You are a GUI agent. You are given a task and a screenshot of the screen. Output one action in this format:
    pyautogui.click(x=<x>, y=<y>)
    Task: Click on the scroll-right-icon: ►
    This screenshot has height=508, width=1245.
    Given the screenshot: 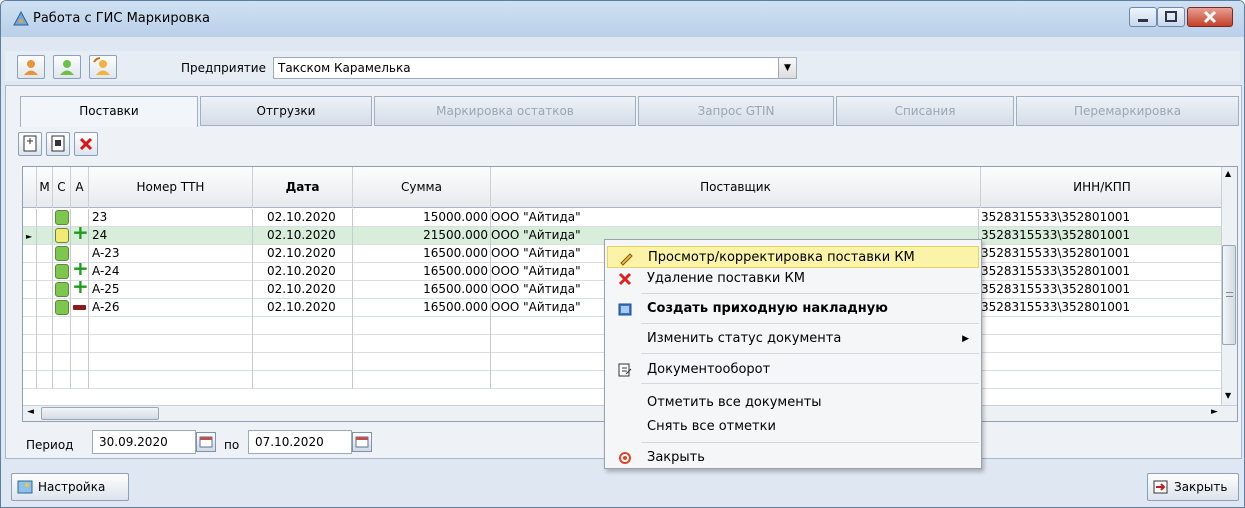 What is the action you would take?
    pyautogui.click(x=1214, y=412)
    